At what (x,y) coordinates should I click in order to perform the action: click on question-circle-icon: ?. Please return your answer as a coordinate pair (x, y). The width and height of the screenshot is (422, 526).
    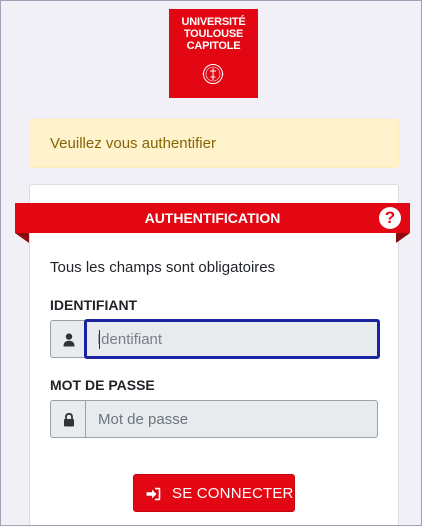
    Looking at the image, I should click on (390, 218).